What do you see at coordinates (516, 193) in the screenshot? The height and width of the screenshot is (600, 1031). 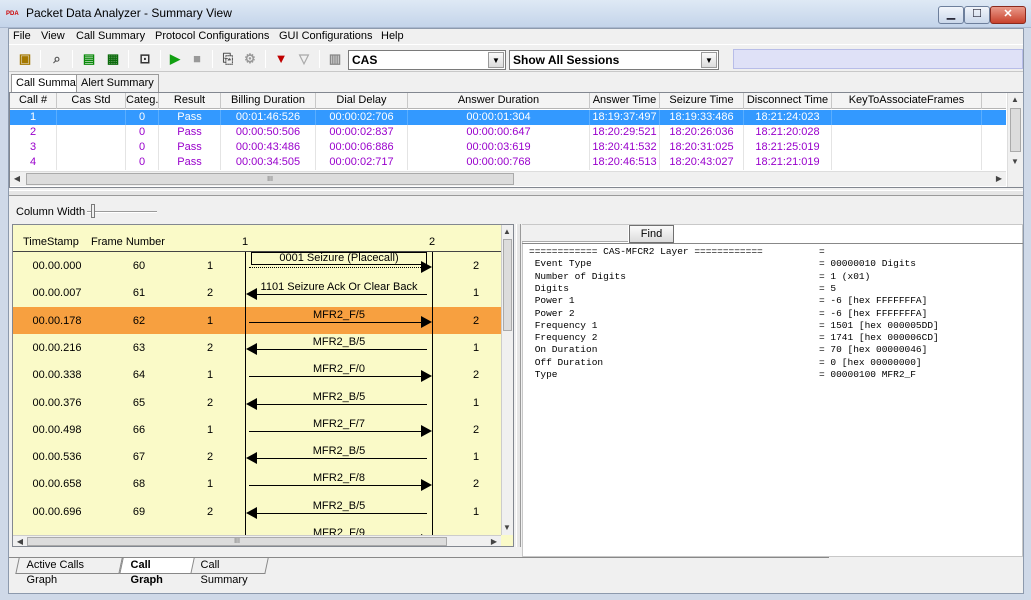 I see `horizontal-splitter` at bounding box center [516, 193].